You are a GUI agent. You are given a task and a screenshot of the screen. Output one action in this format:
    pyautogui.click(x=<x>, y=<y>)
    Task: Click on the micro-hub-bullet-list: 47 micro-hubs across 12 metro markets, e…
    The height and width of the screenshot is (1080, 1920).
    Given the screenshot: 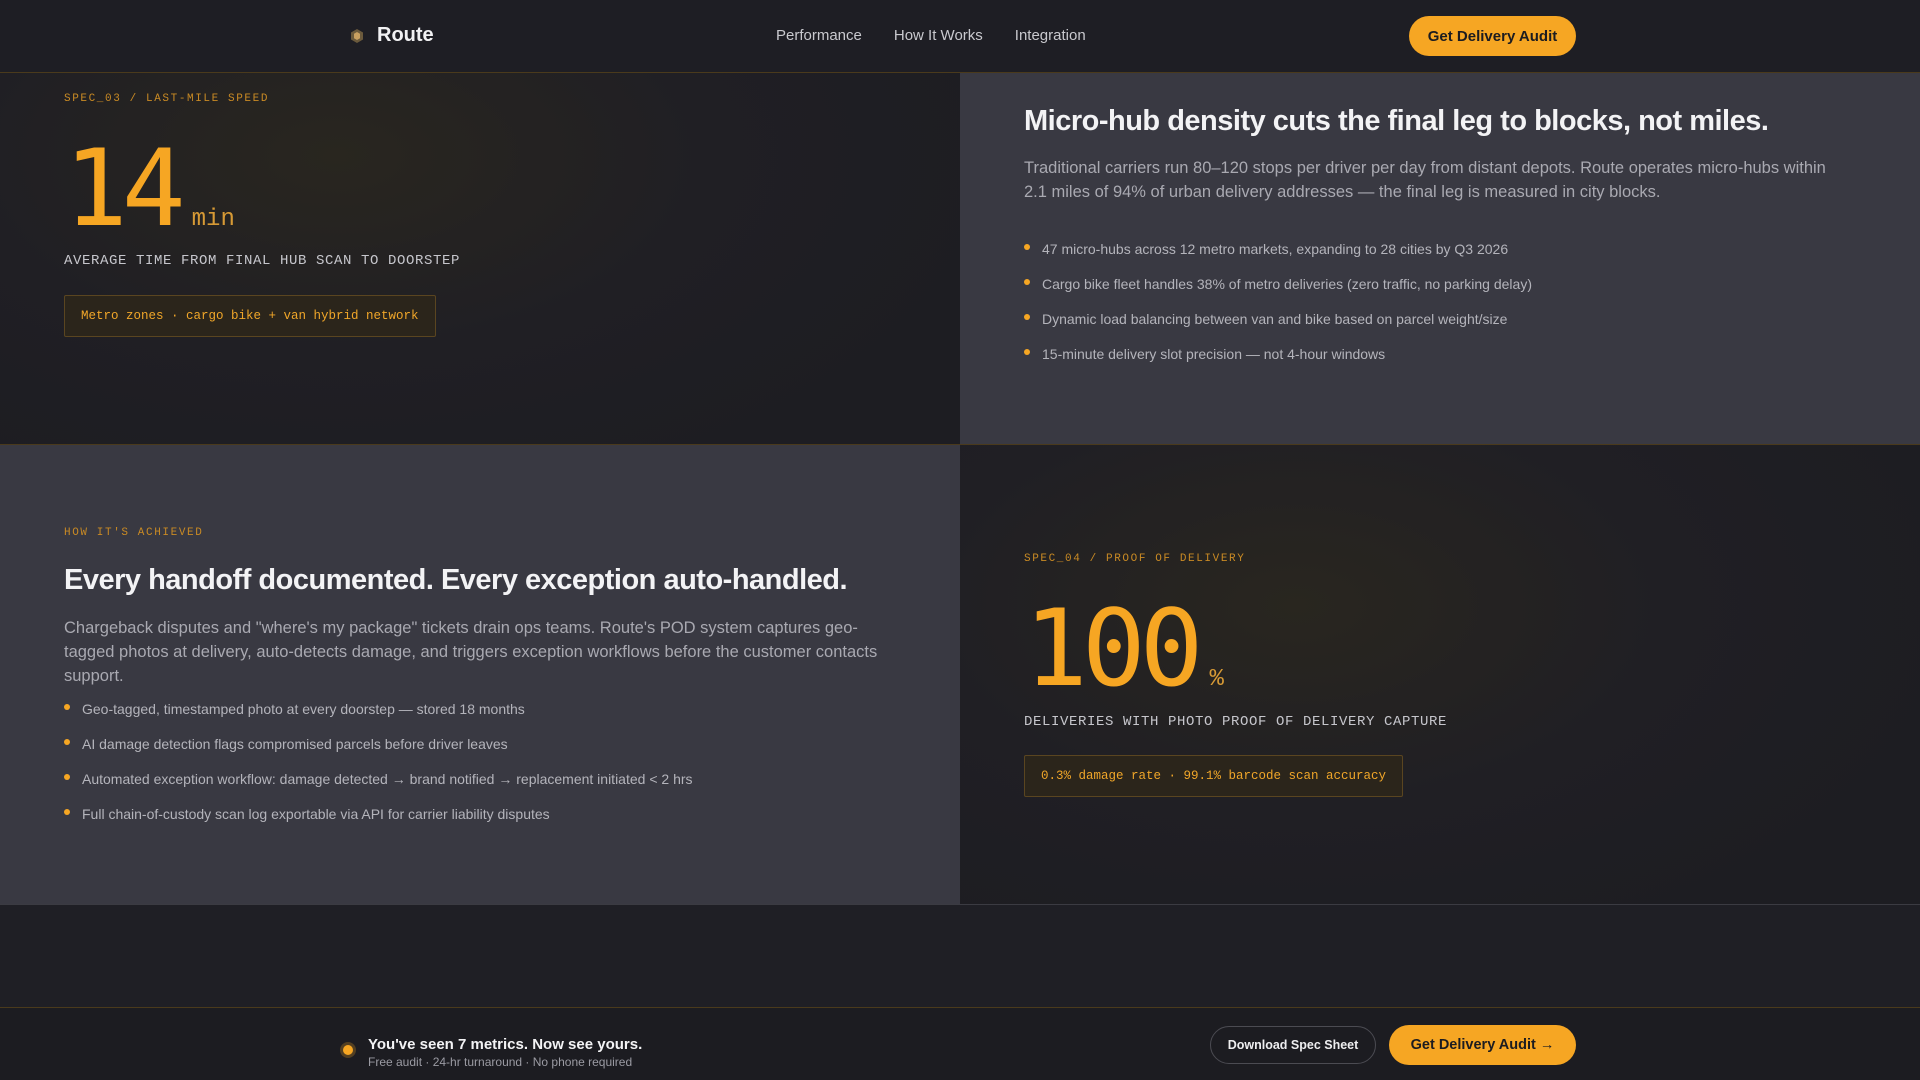 What is the action you would take?
    pyautogui.click(x=1278, y=310)
    